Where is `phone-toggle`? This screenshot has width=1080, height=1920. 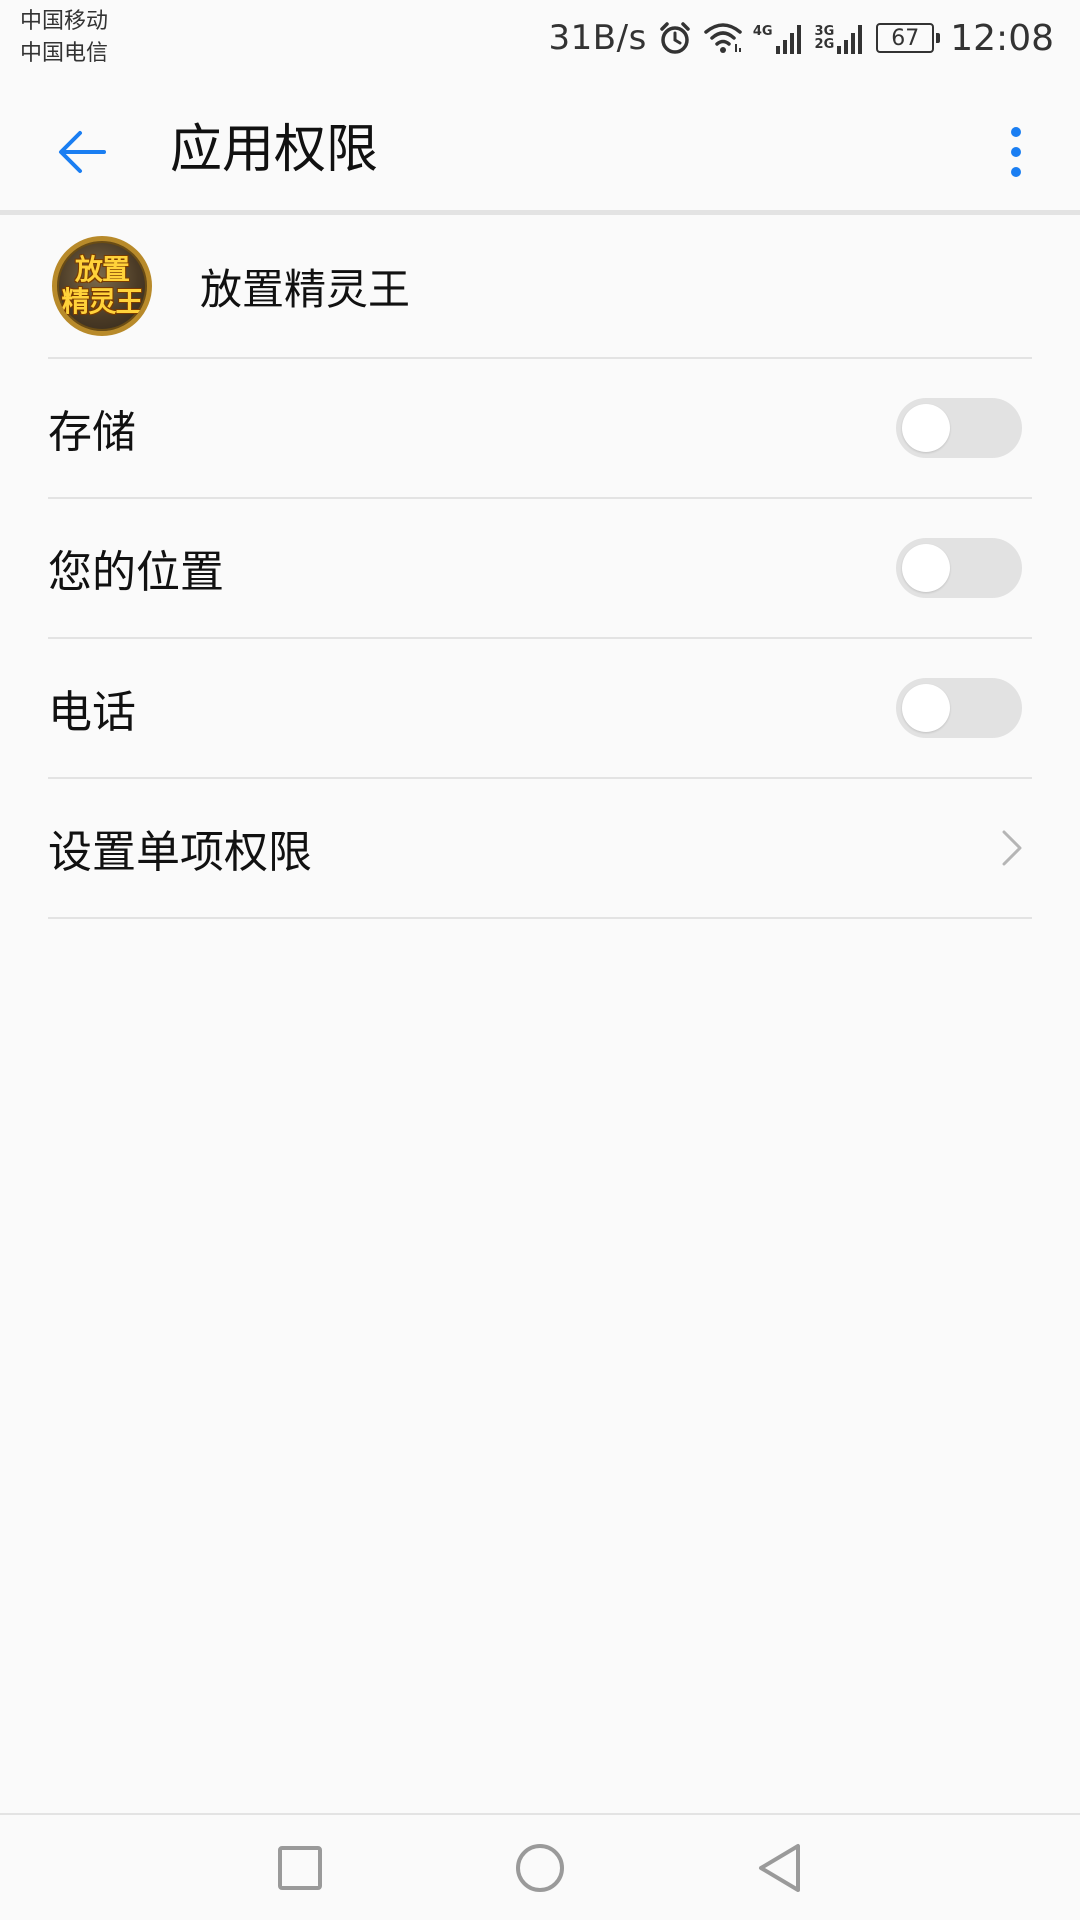
phone-toggle is located at coordinates (959, 708).